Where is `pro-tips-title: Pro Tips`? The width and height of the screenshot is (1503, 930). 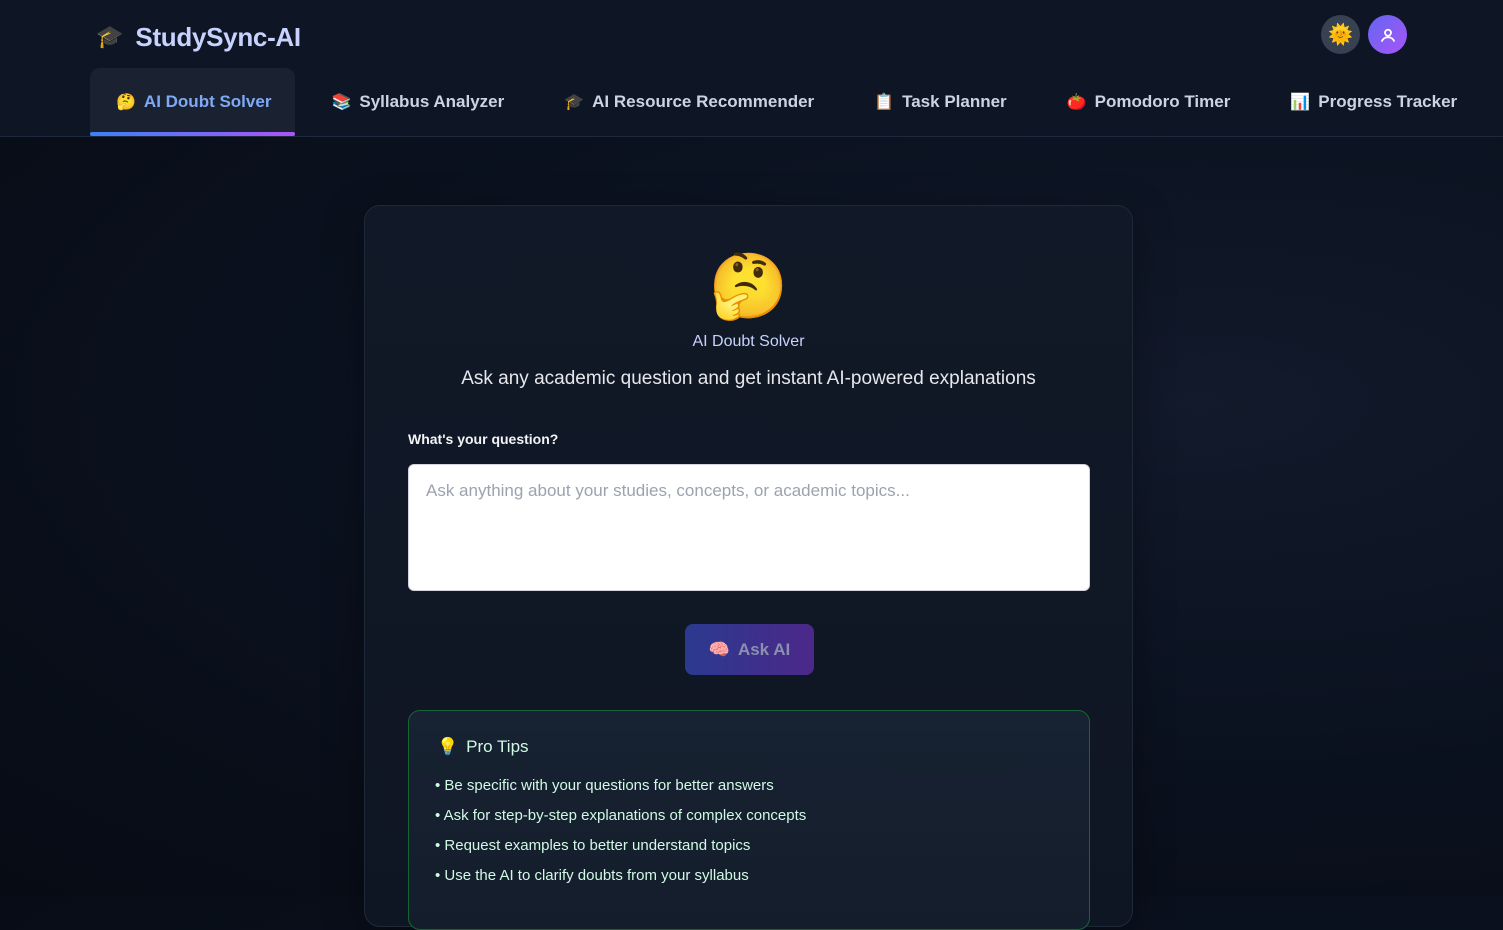
pro-tips-title: Pro Tips is located at coordinates (497, 746).